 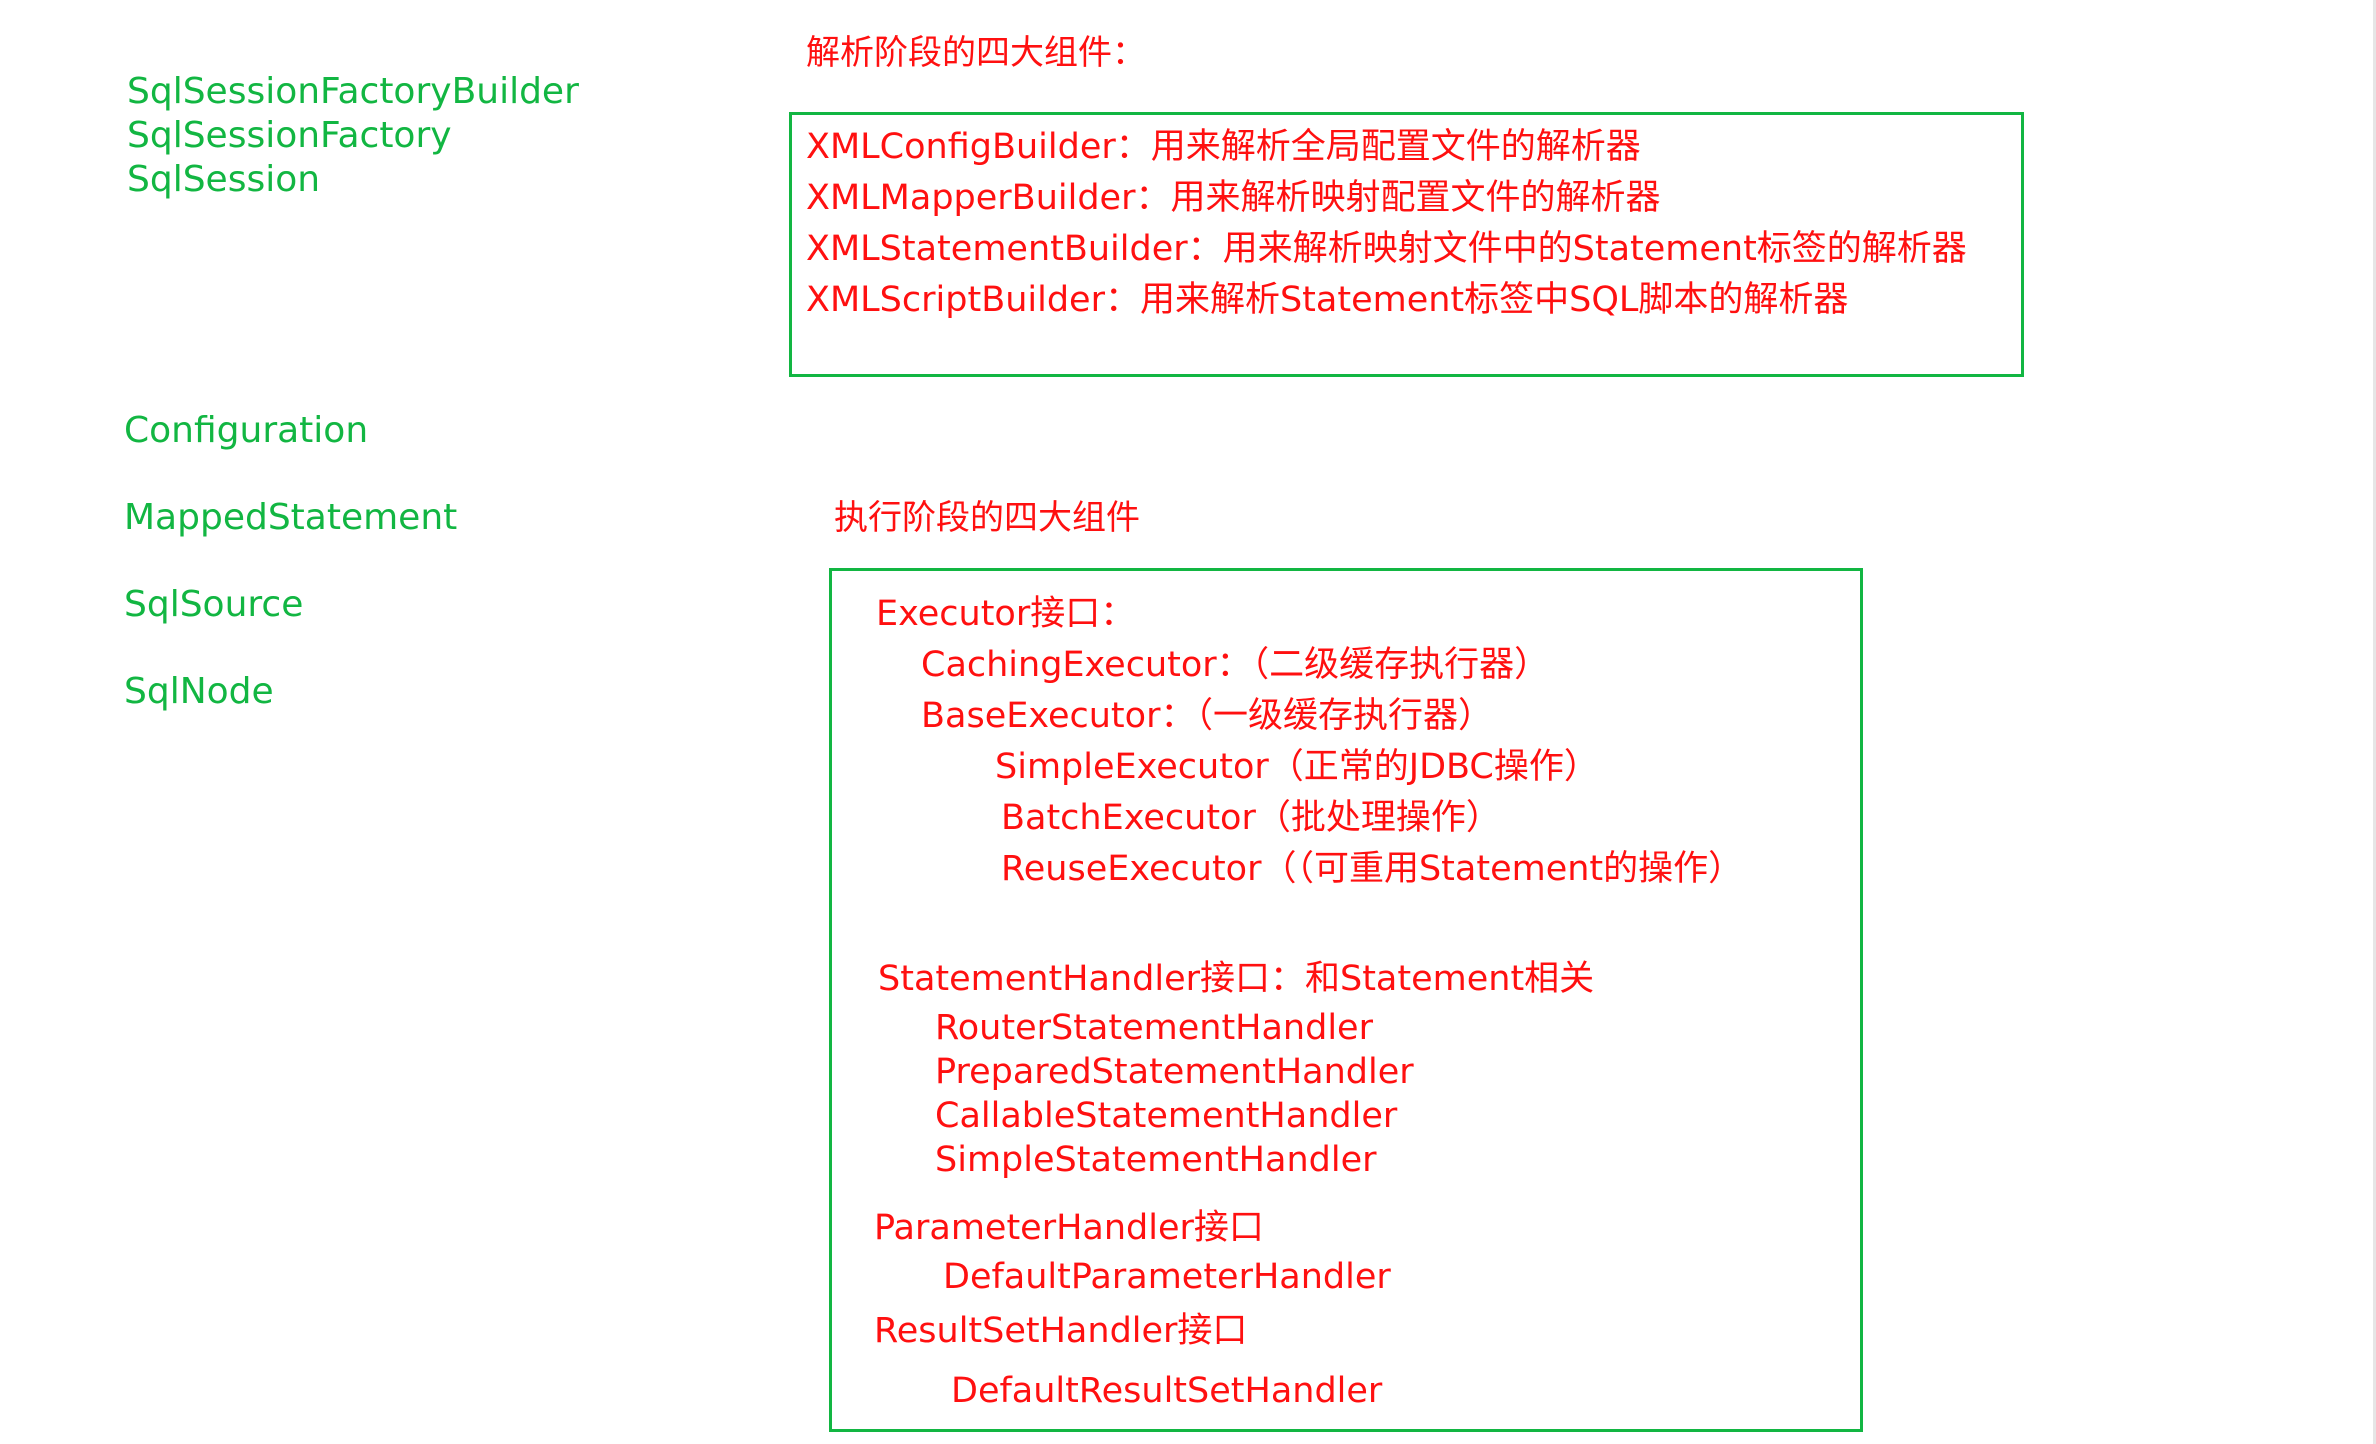 What do you see at coordinates (224, 179) in the screenshot?
I see `term-sqlsession: SqlSession` at bounding box center [224, 179].